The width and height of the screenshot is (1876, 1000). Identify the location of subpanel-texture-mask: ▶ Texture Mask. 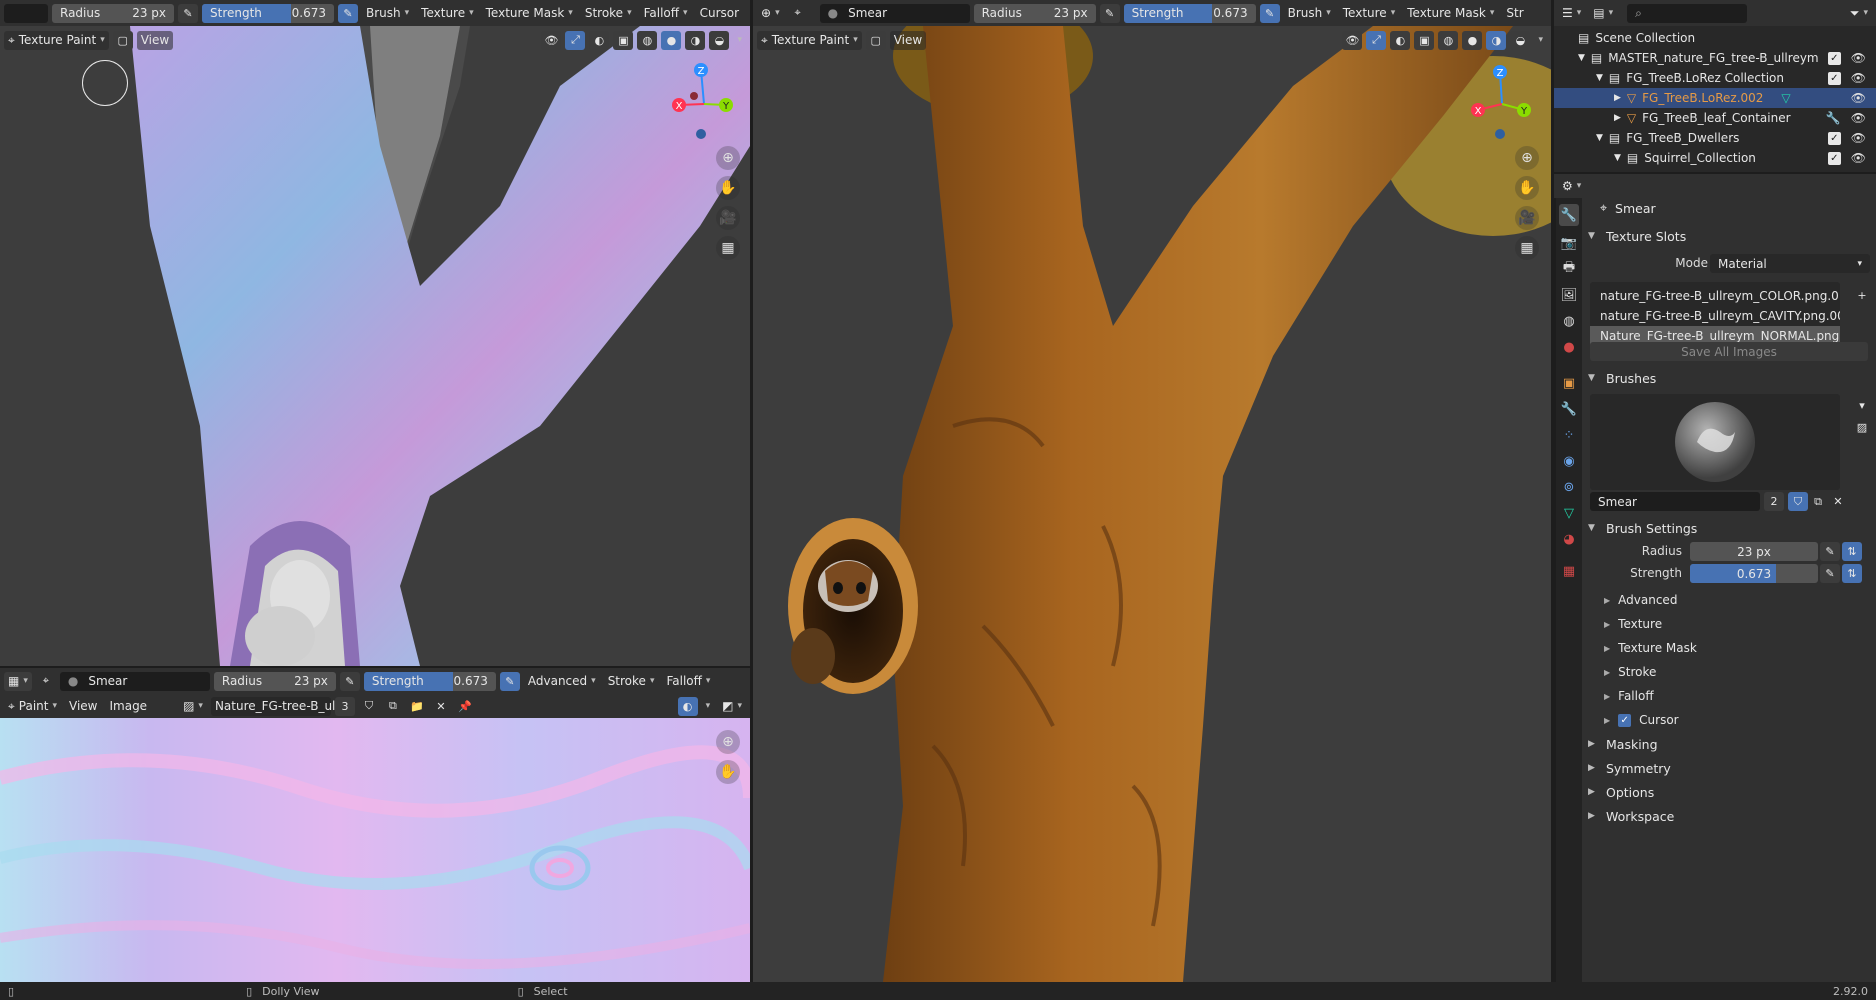
(1650, 648).